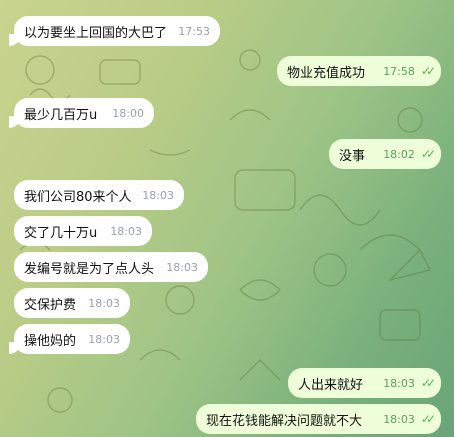  I want to click on message-text: 物业充值成功, so click(326, 73).